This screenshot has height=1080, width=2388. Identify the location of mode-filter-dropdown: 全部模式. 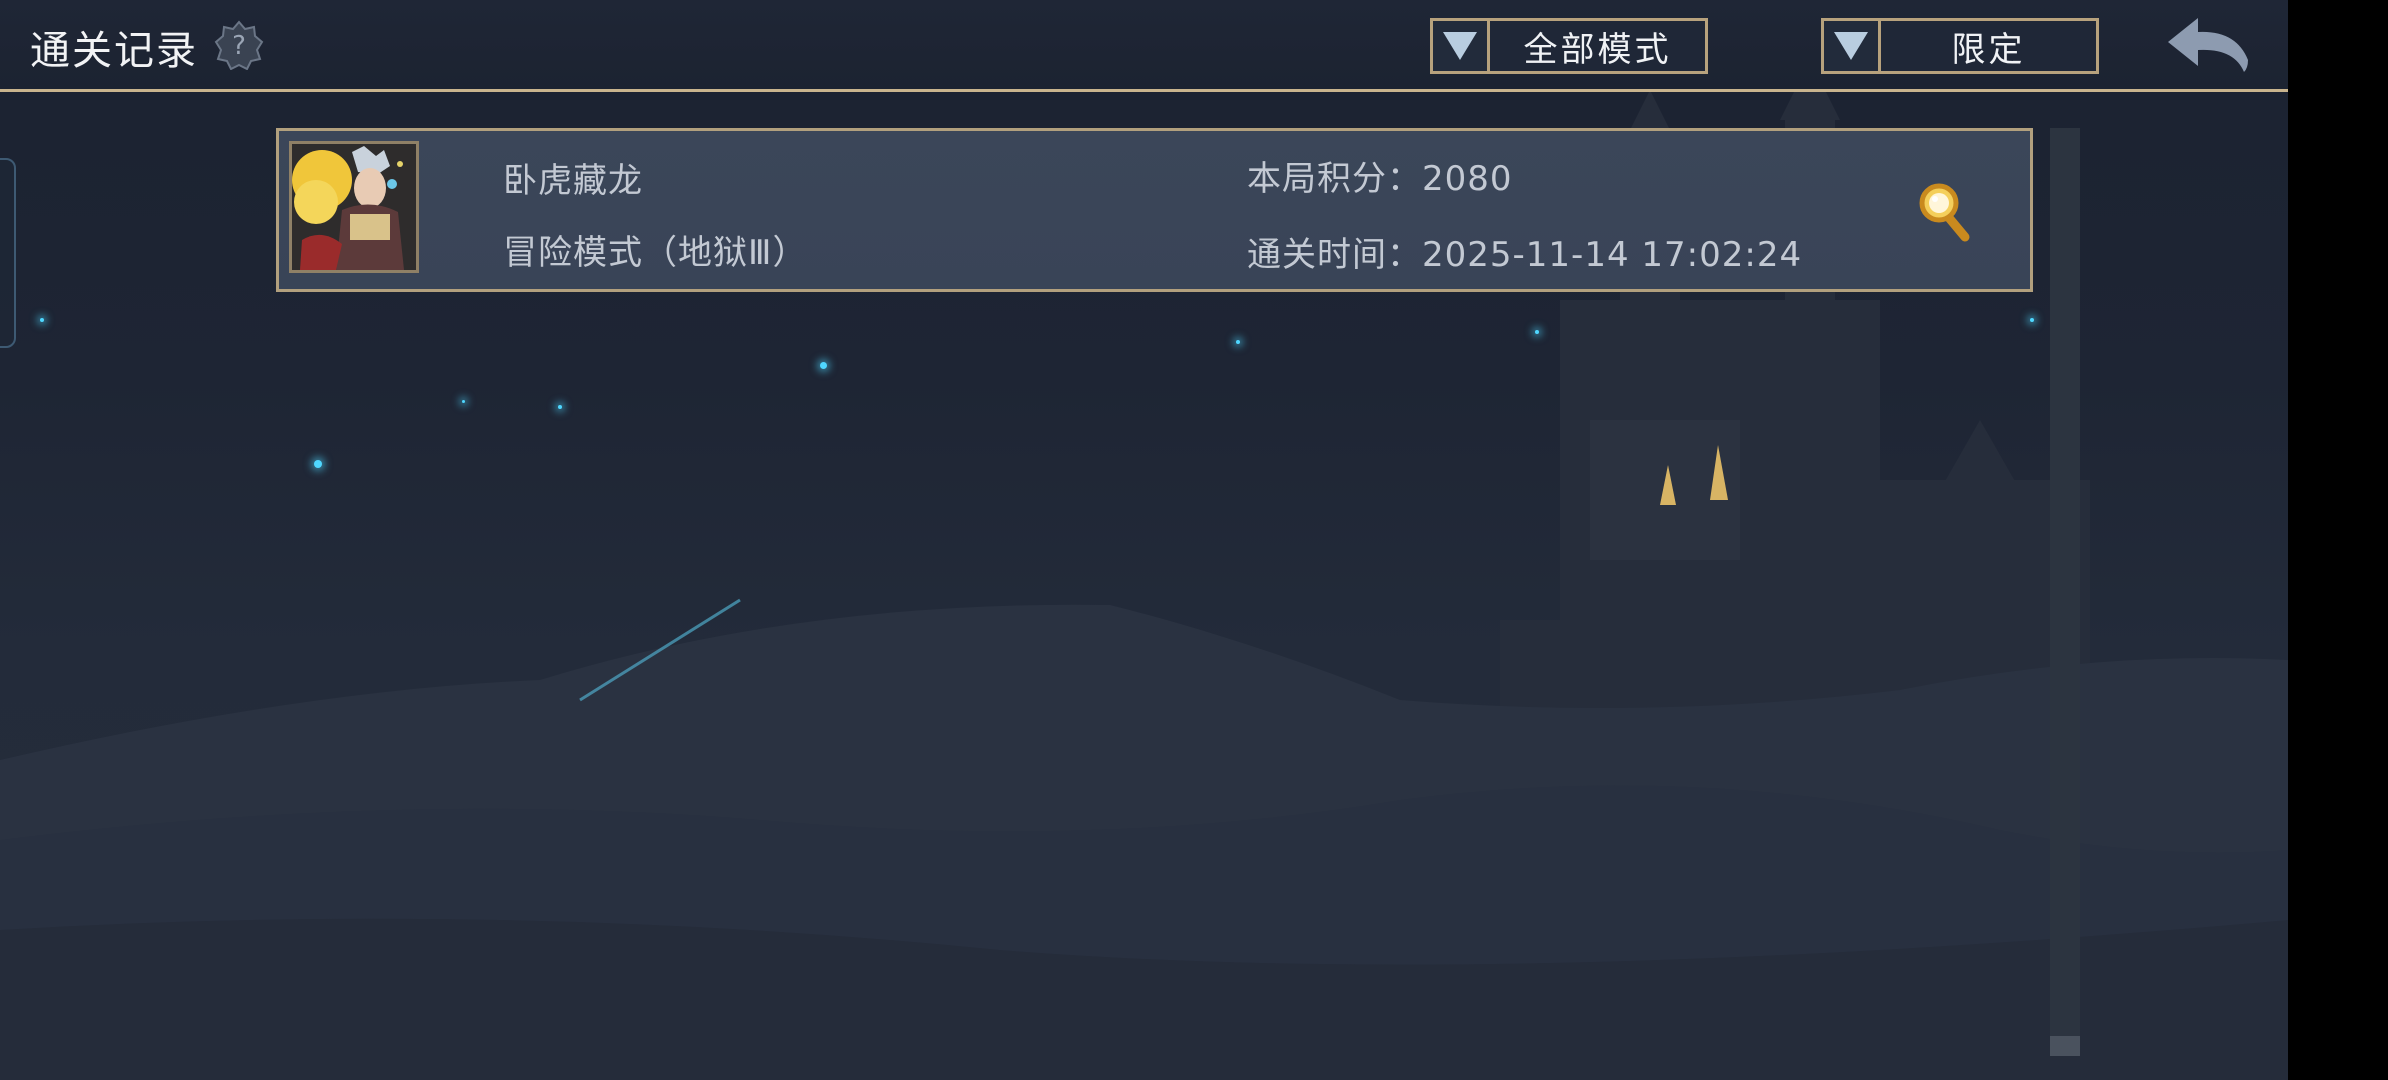
(1569, 46).